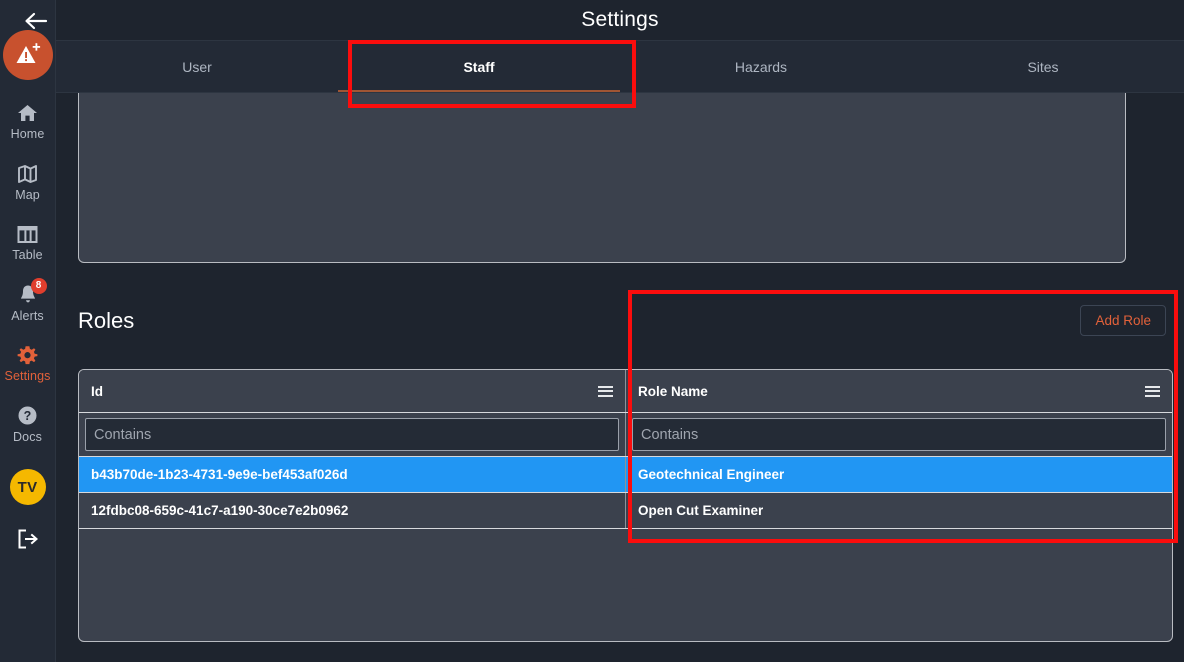 This screenshot has height=662, width=1184. I want to click on sidebar-item-home: Home, so click(28, 121).